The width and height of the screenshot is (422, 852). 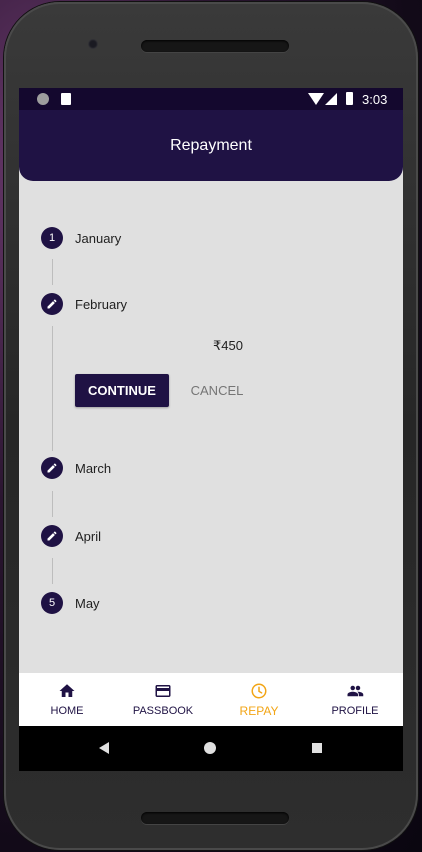 What do you see at coordinates (67, 699) in the screenshot?
I see `nav-home: HOME` at bounding box center [67, 699].